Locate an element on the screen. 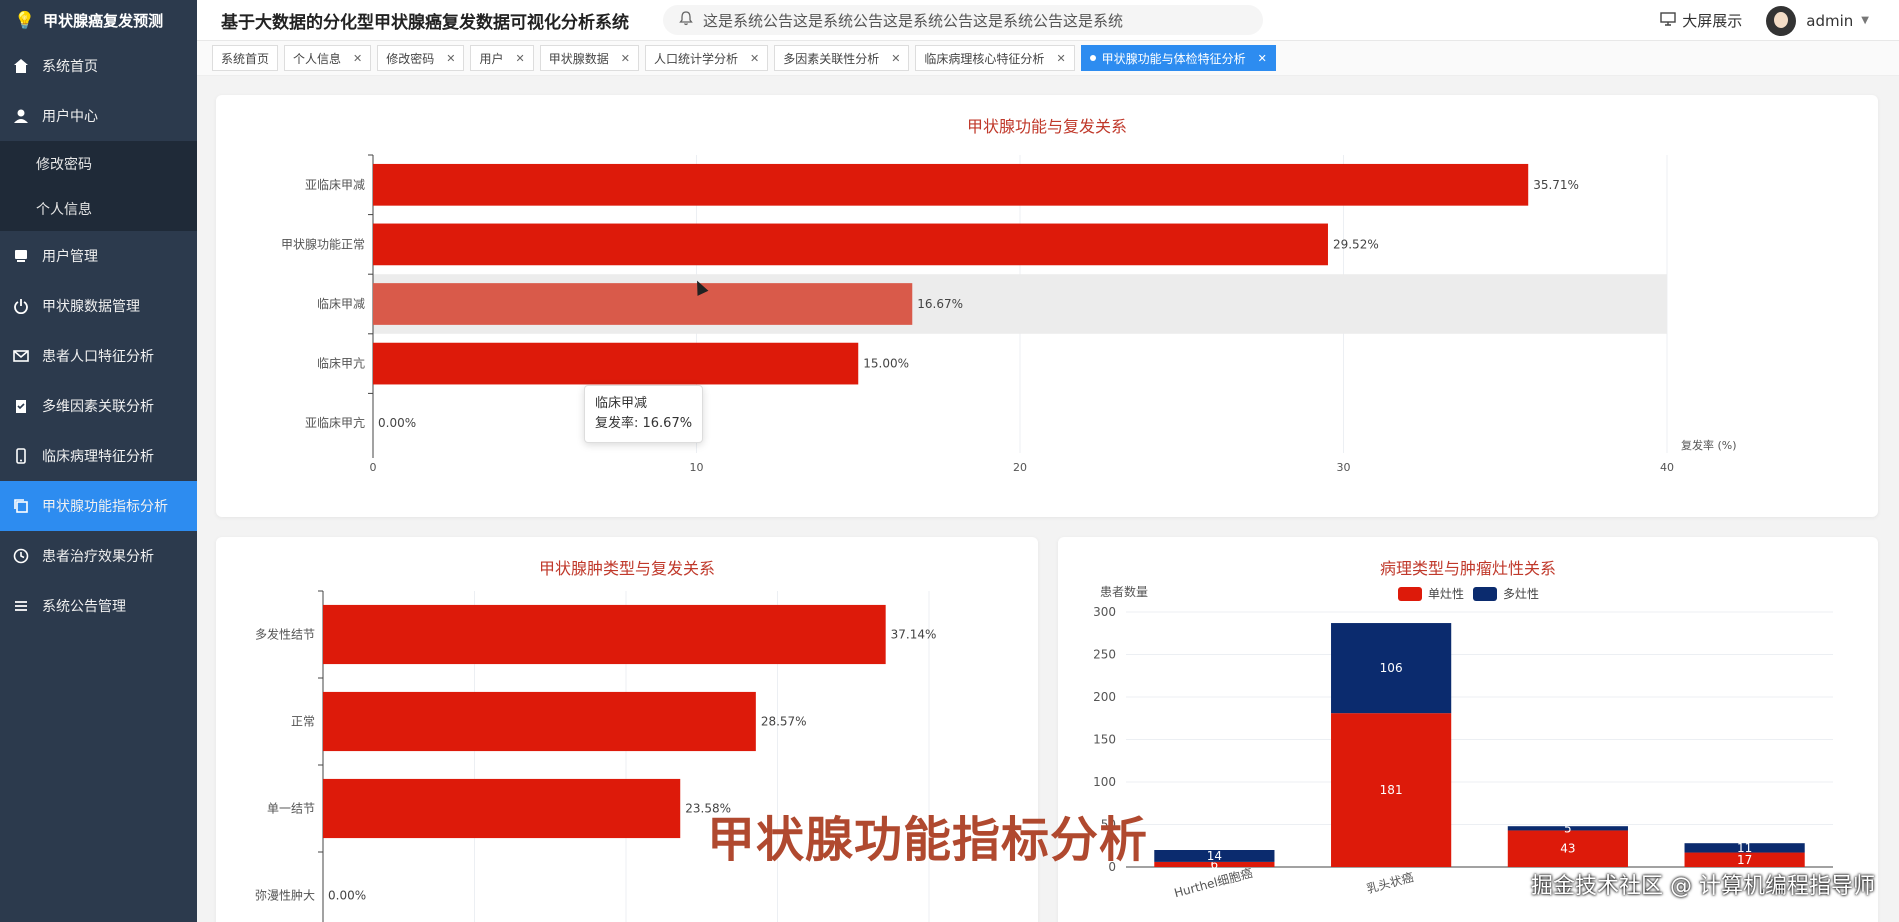  chart-tooltip: 临床甲减 复发率: 16.67% is located at coordinates (644, 414).